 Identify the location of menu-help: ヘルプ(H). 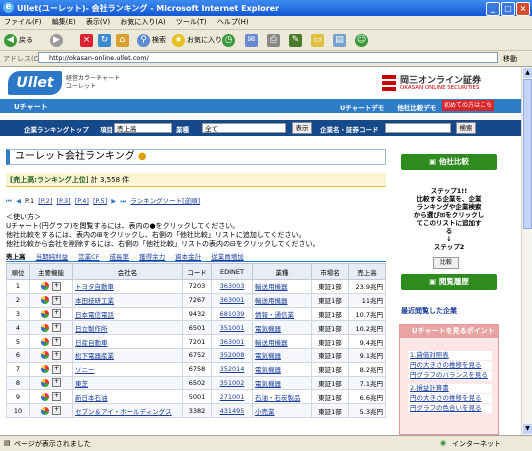
(233, 22).